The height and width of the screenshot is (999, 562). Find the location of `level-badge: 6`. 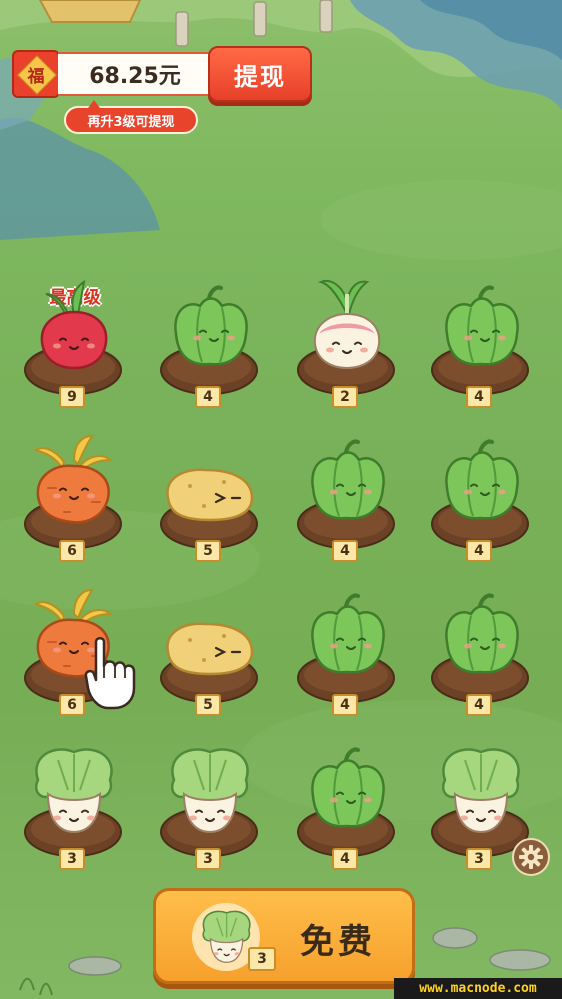

level-badge: 6 is located at coordinates (72, 551).